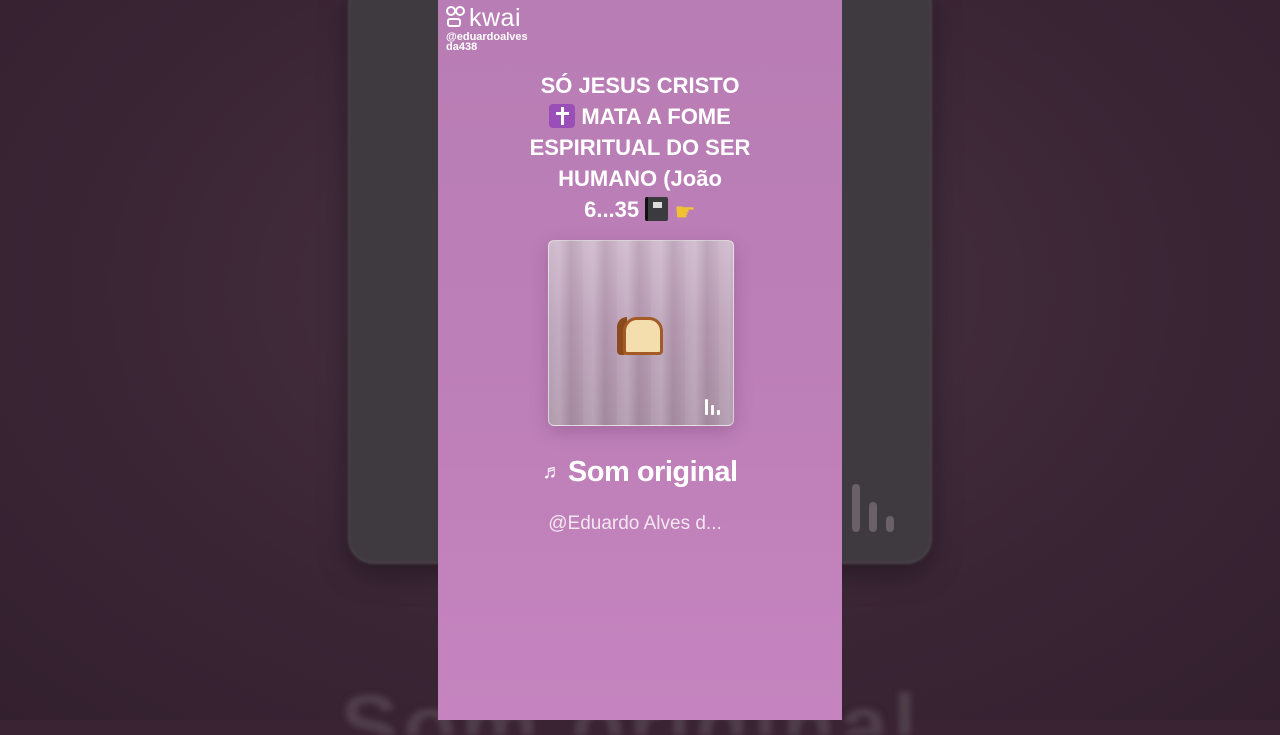 Image resolution: width=1280 pixels, height=735 pixels. I want to click on notebook-emoji-icon, so click(657, 209).